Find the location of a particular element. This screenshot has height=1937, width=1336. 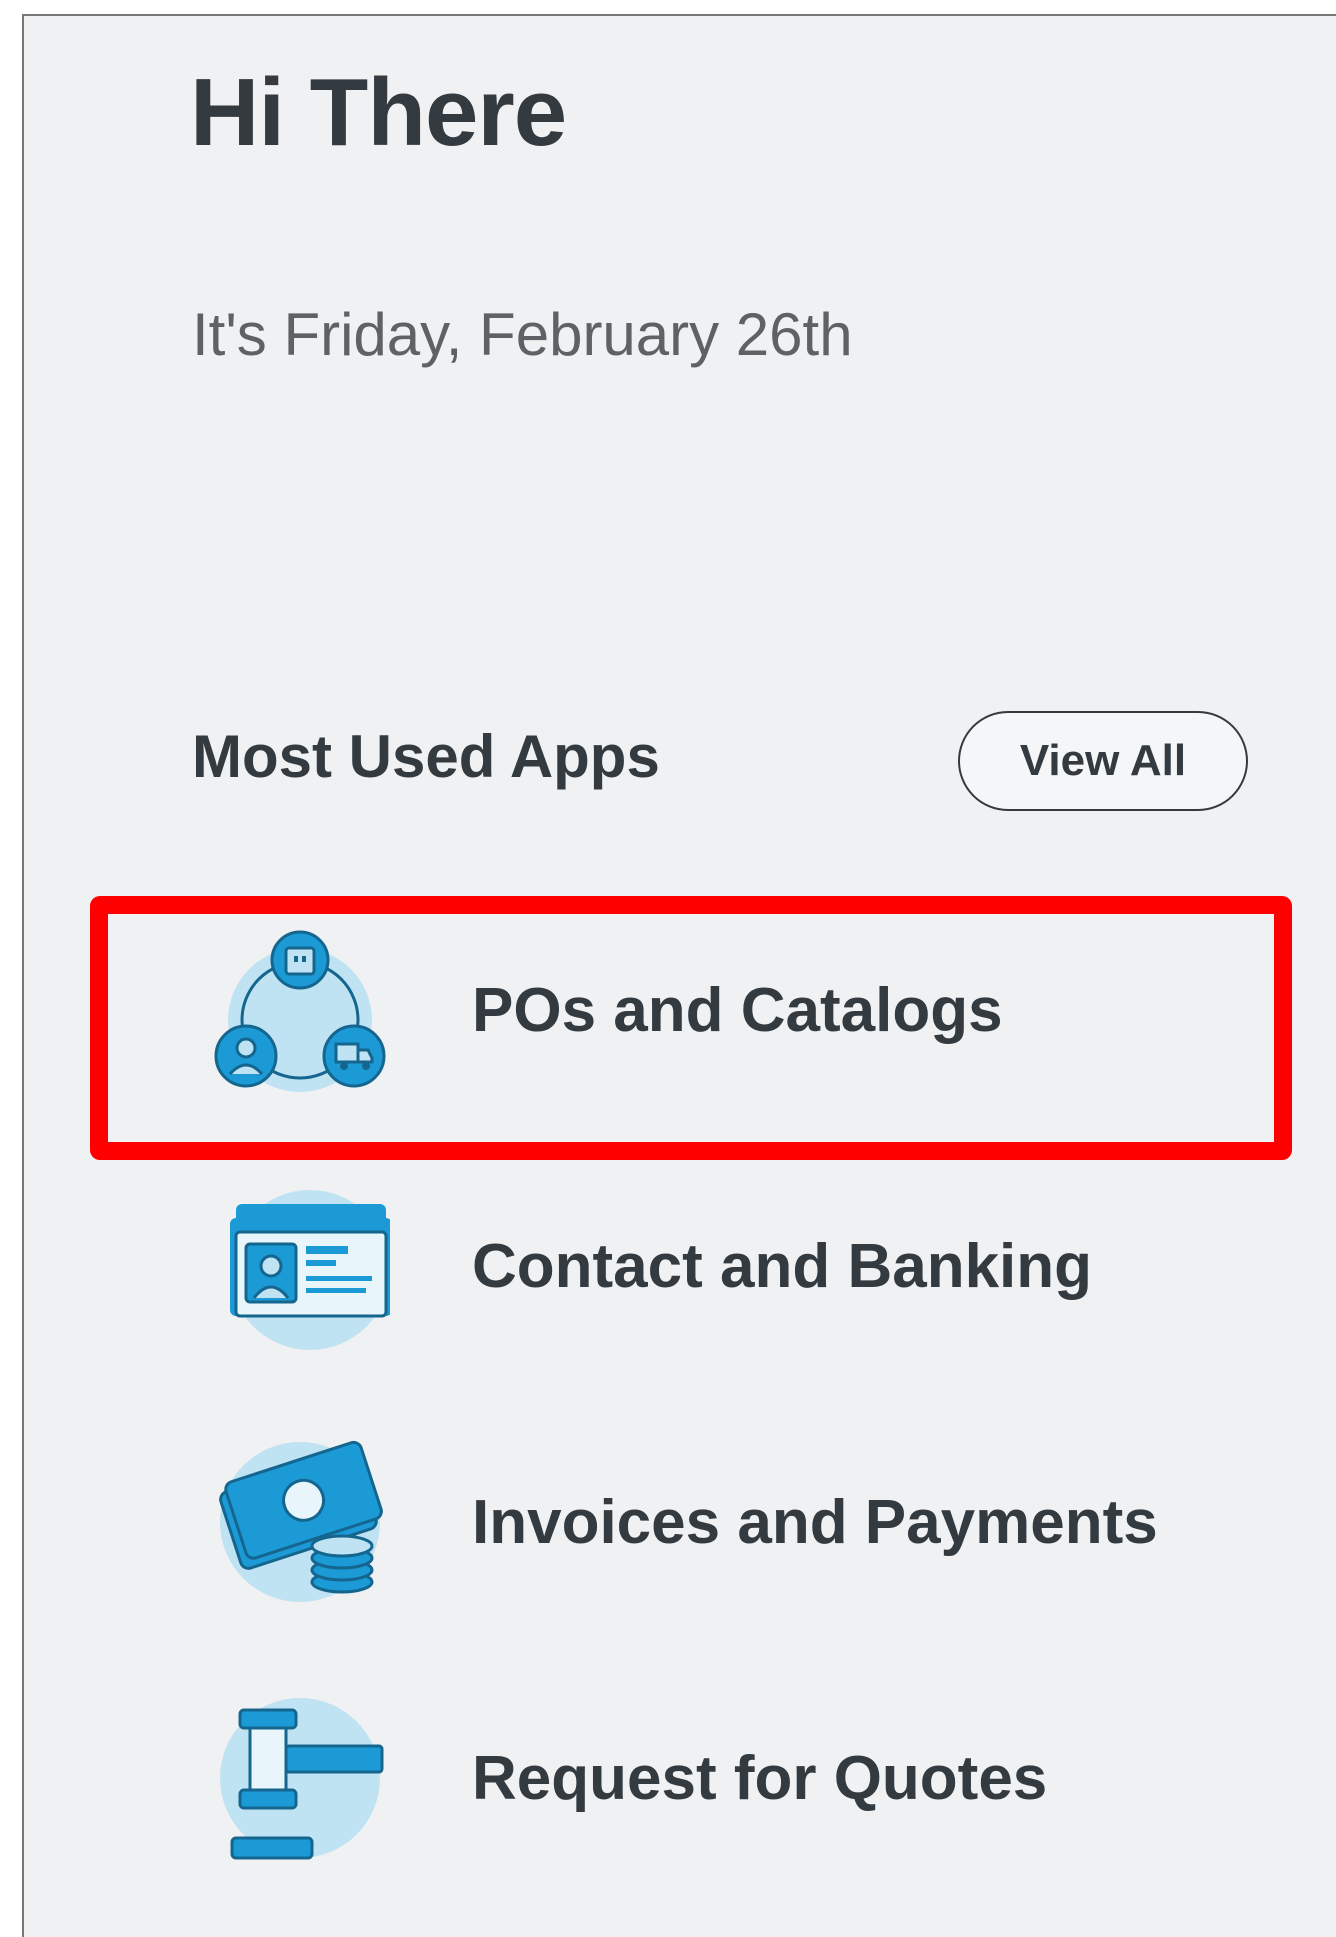

money-coins-icon is located at coordinates (301, 1521).